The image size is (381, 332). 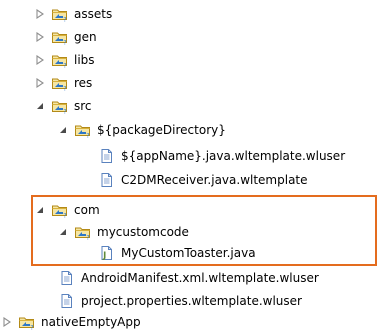 What do you see at coordinates (104, 256) in the screenshot?
I see `svg-text: J` at bounding box center [104, 256].